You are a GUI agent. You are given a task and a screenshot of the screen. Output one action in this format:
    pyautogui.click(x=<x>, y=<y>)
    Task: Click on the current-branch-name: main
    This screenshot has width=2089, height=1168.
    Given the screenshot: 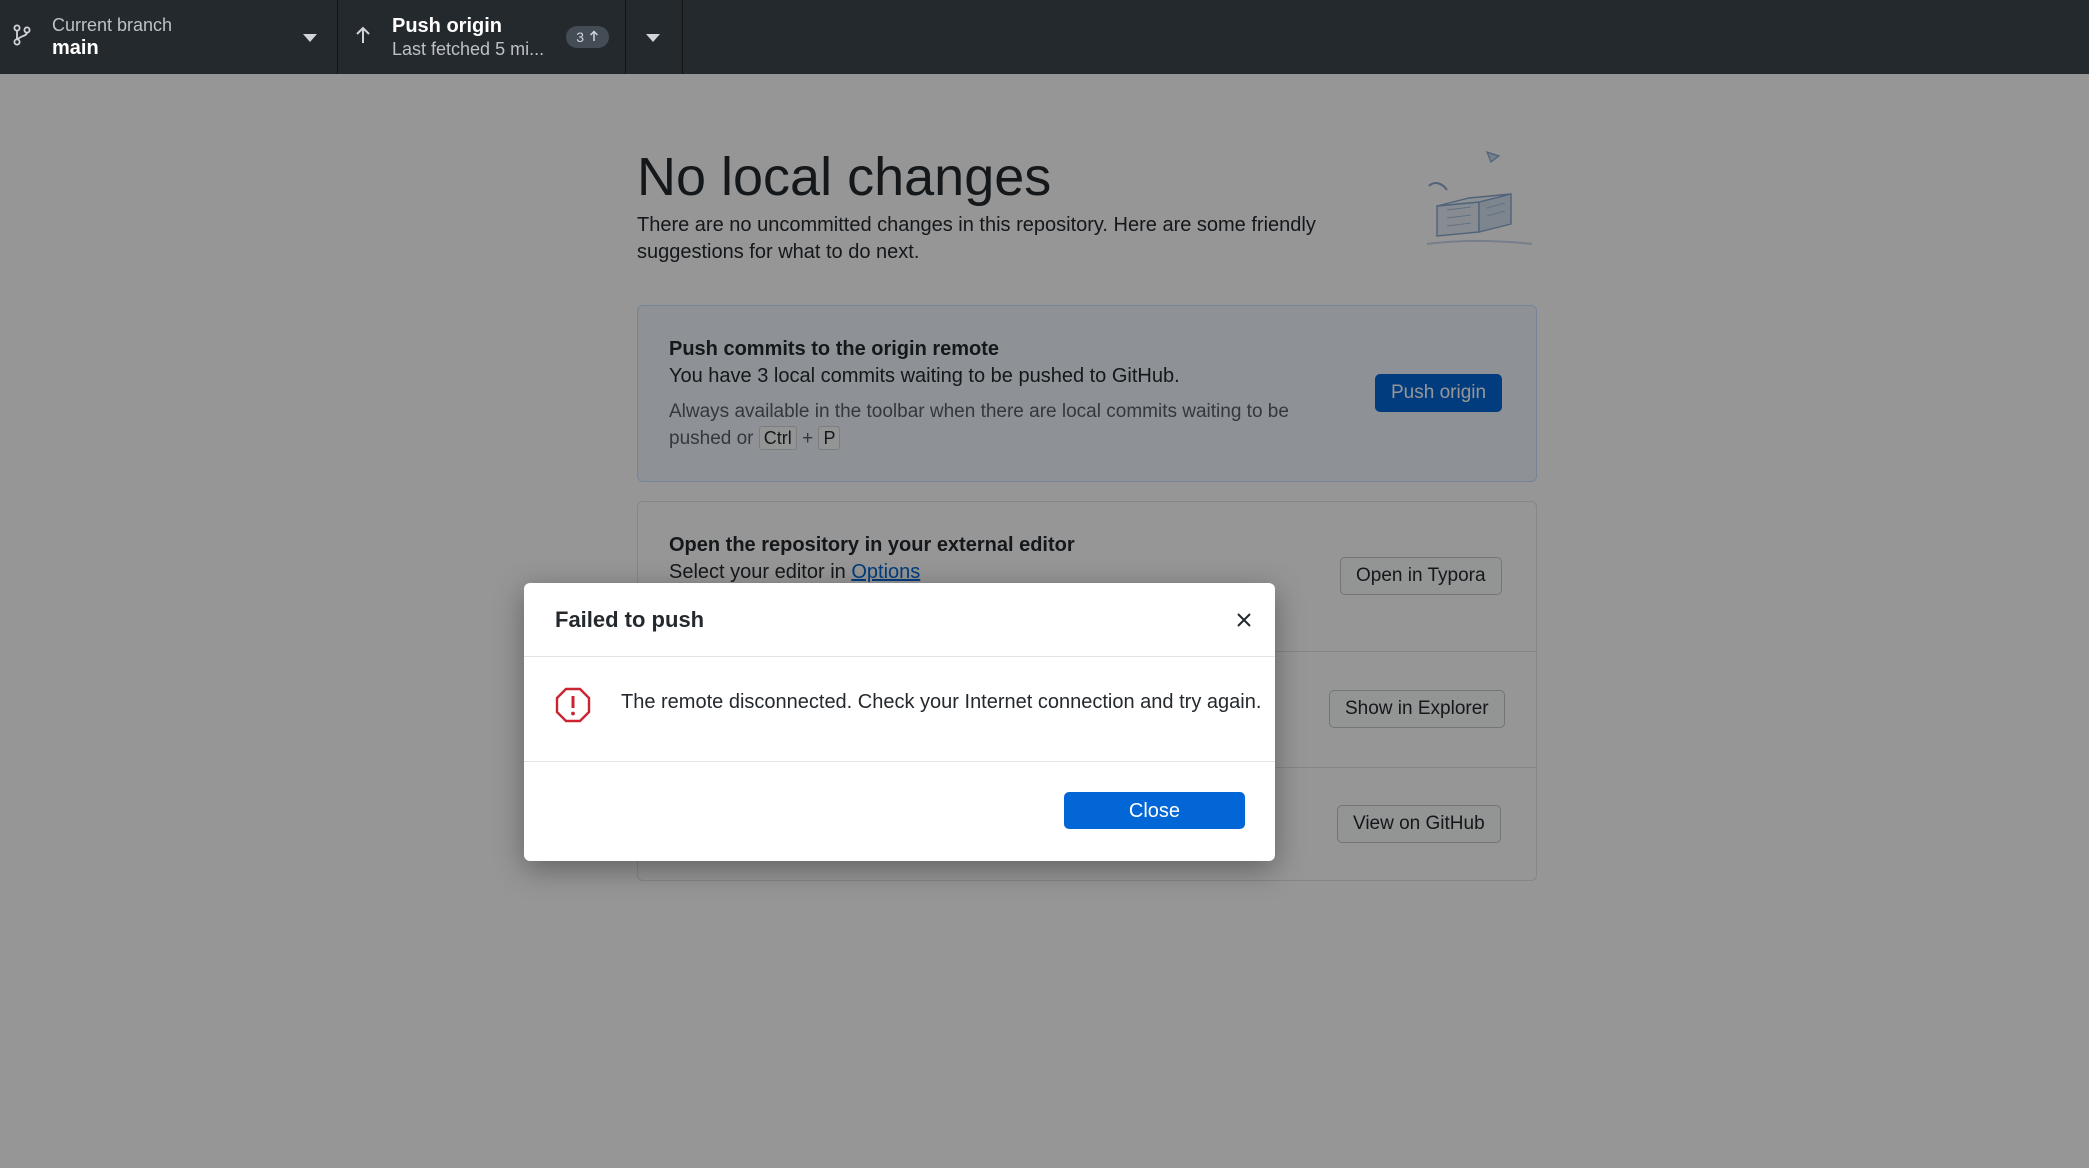 What is the action you would take?
    pyautogui.click(x=75, y=48)
    